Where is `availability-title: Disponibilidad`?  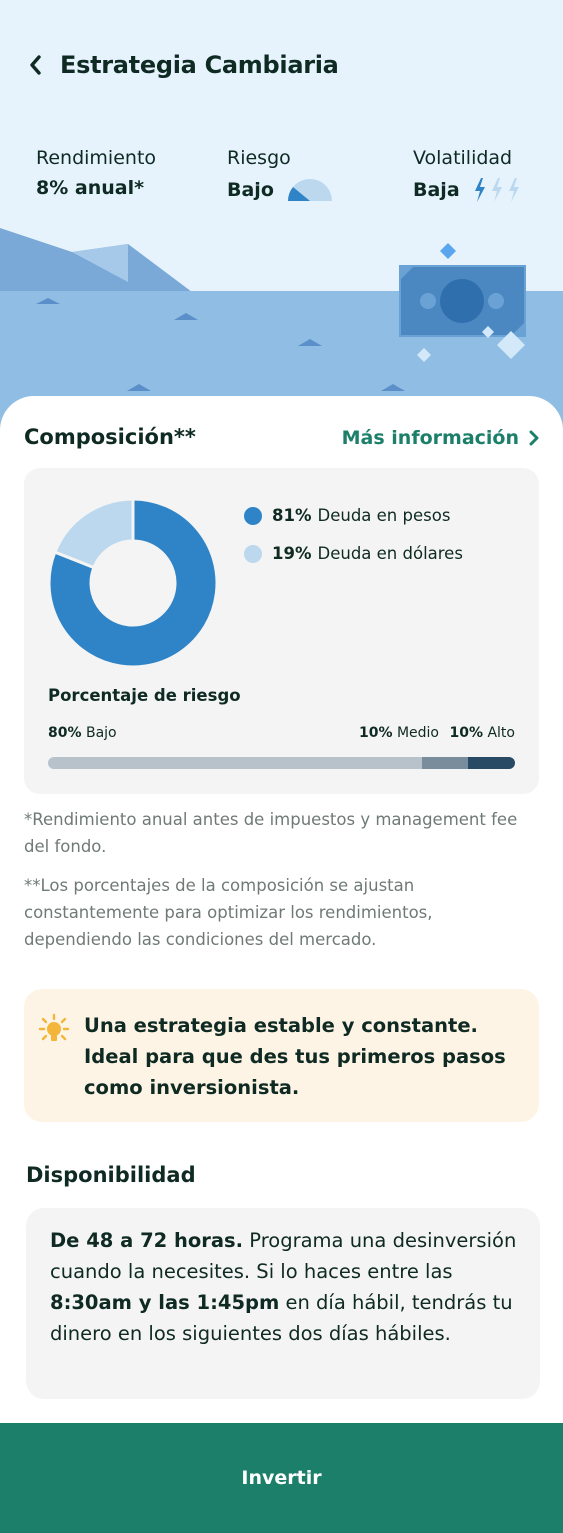
availability-title: Disponibilidad is located at coordinates (111, 1175).